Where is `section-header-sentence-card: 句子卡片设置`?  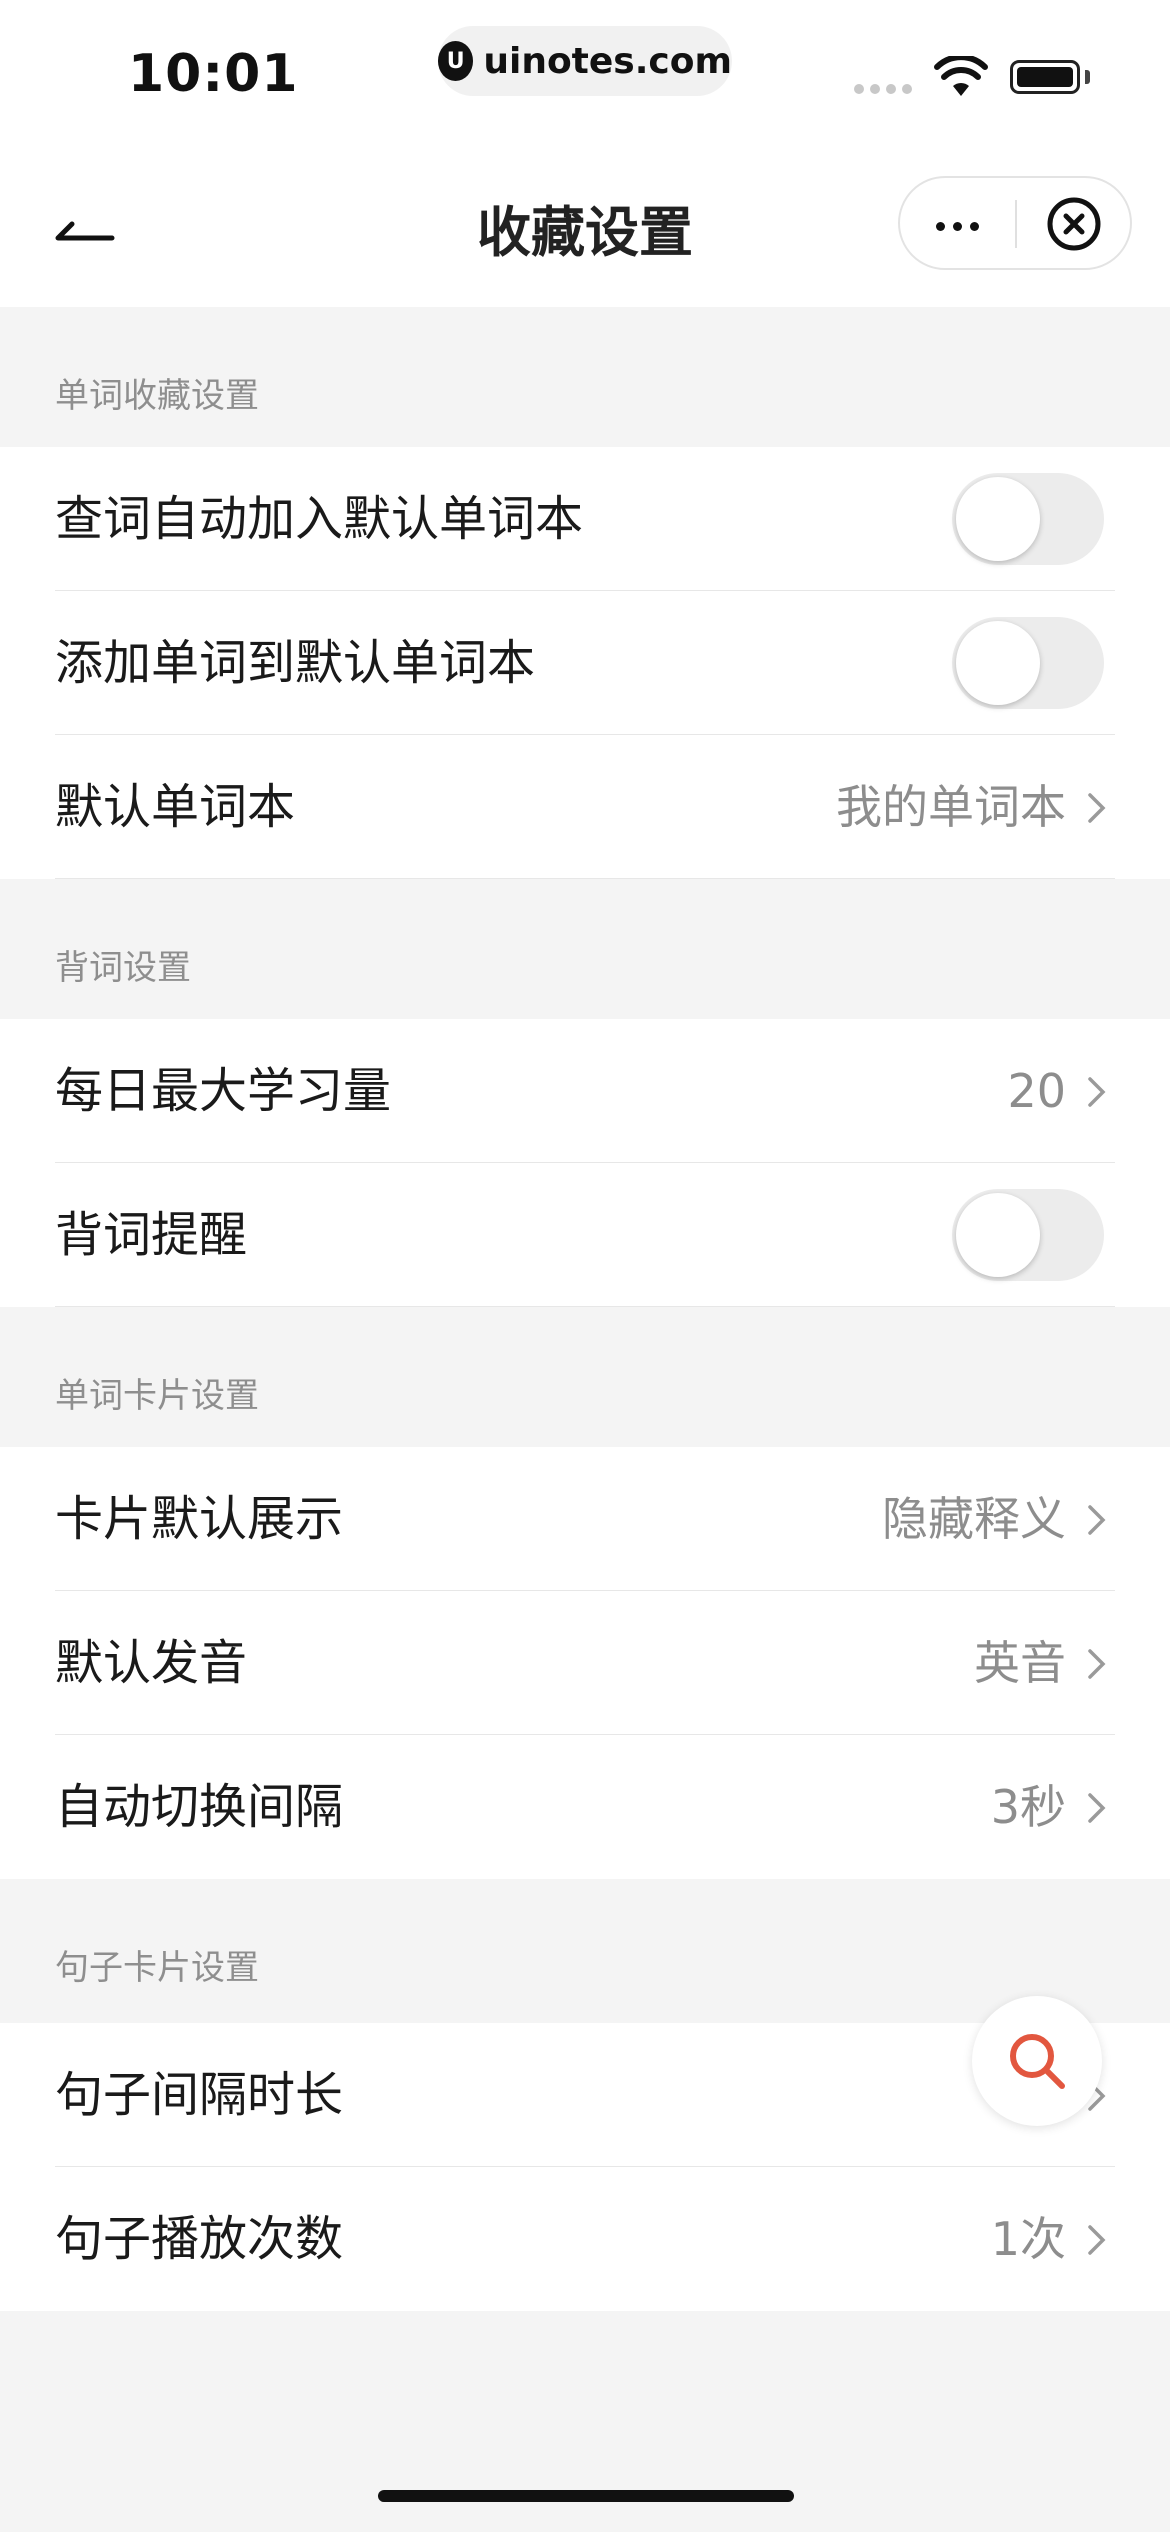 section-header-sentence-card: 句子卡片设置 is located at coordinates (157, 1968).